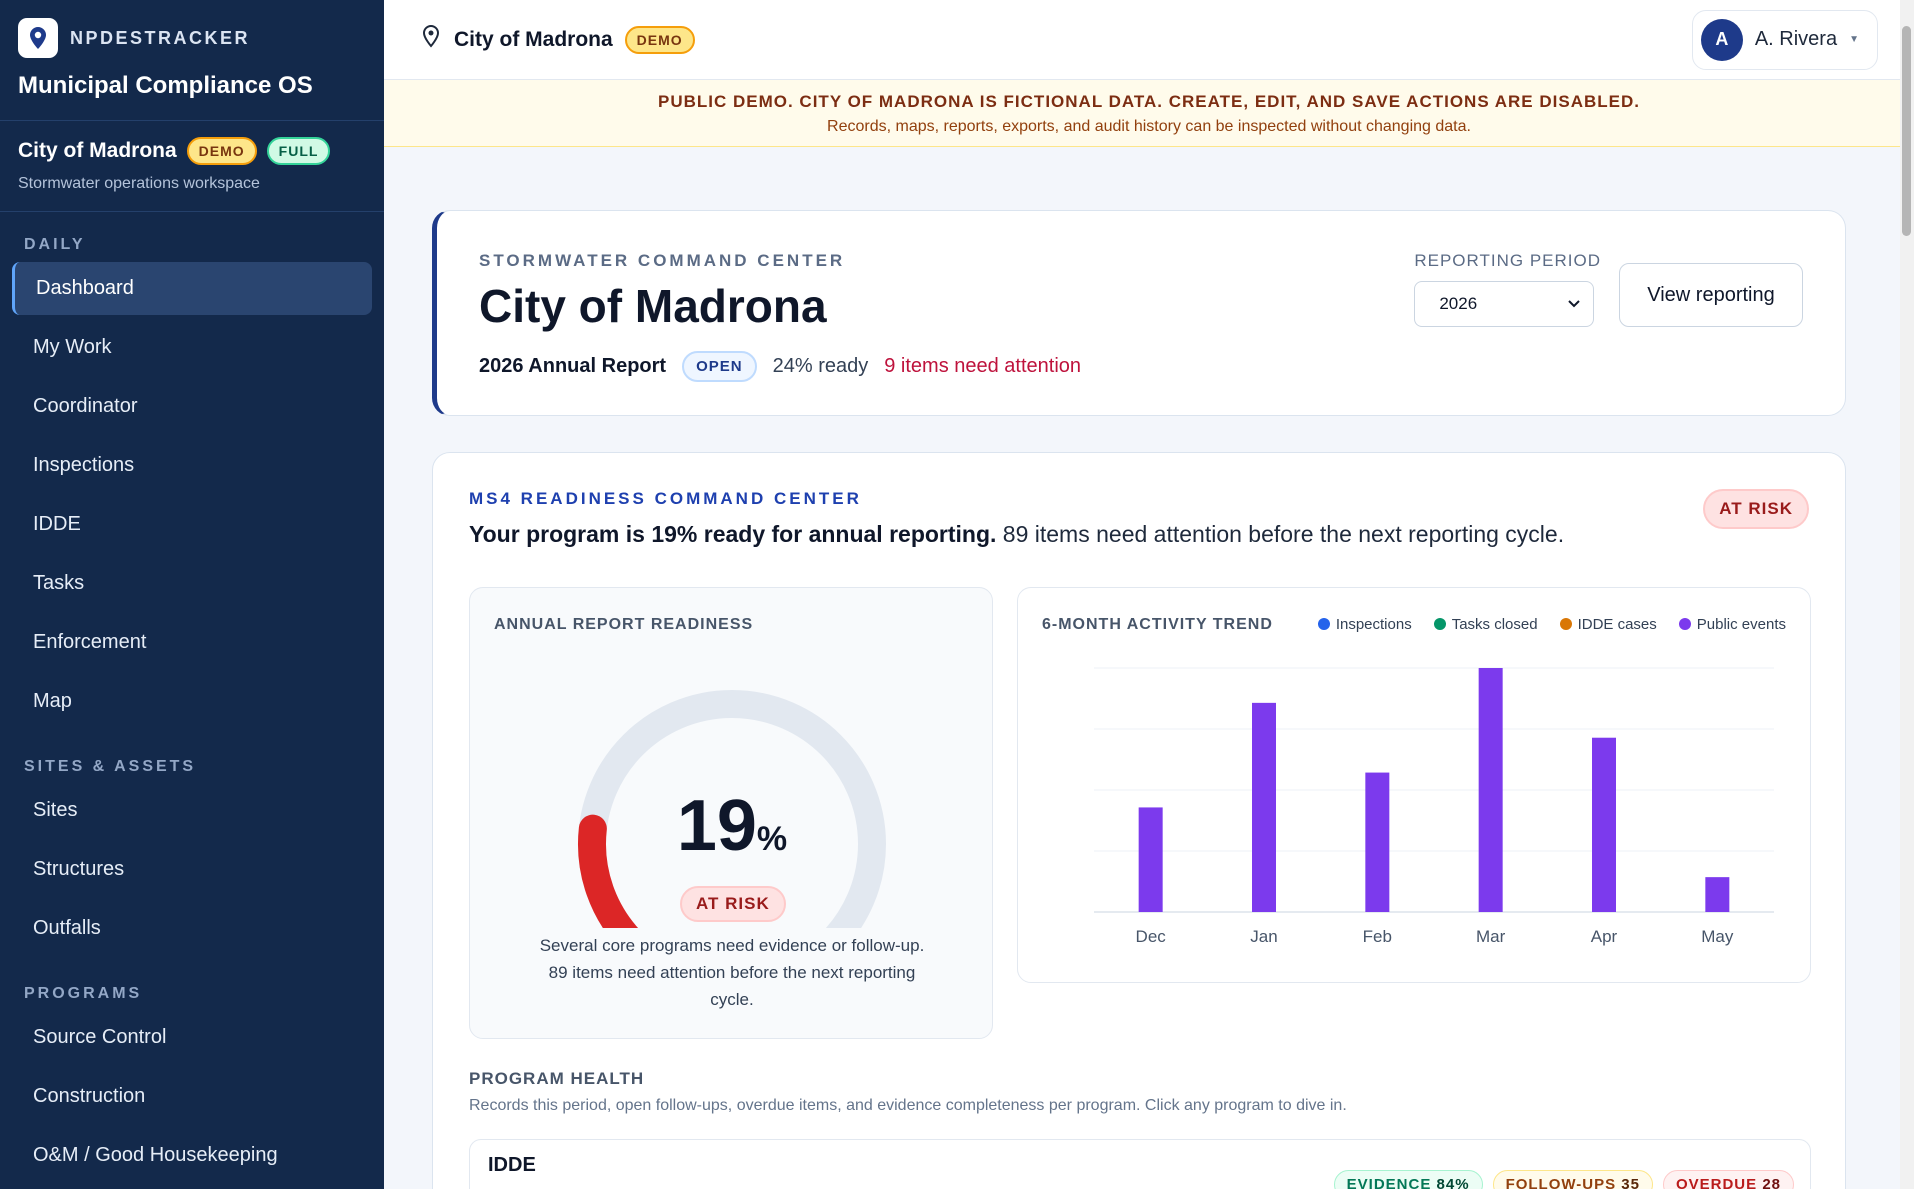  What do you see at coordinates (1906, 131) in the screenshot?
I see `scrollbar-thumb` at bounding box center [1906, 131].